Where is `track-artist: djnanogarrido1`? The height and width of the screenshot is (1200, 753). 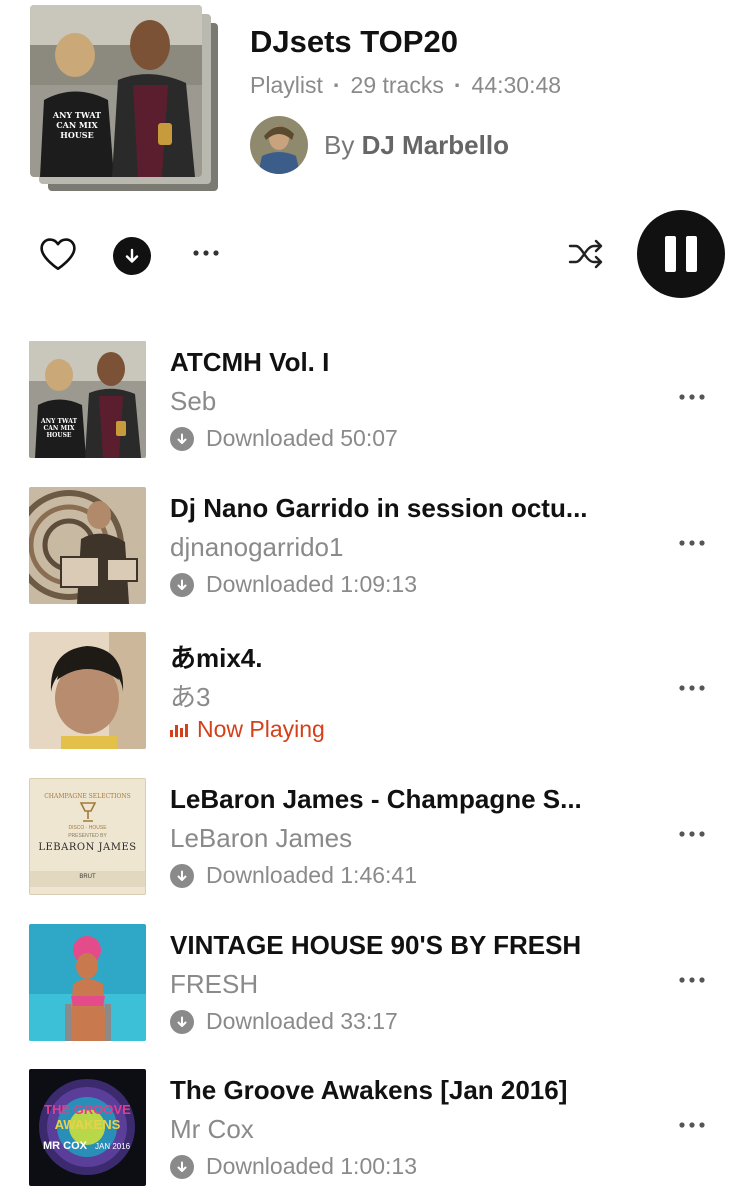
track-artist: djnanogarrido1 is located at coordinates (257, 547).